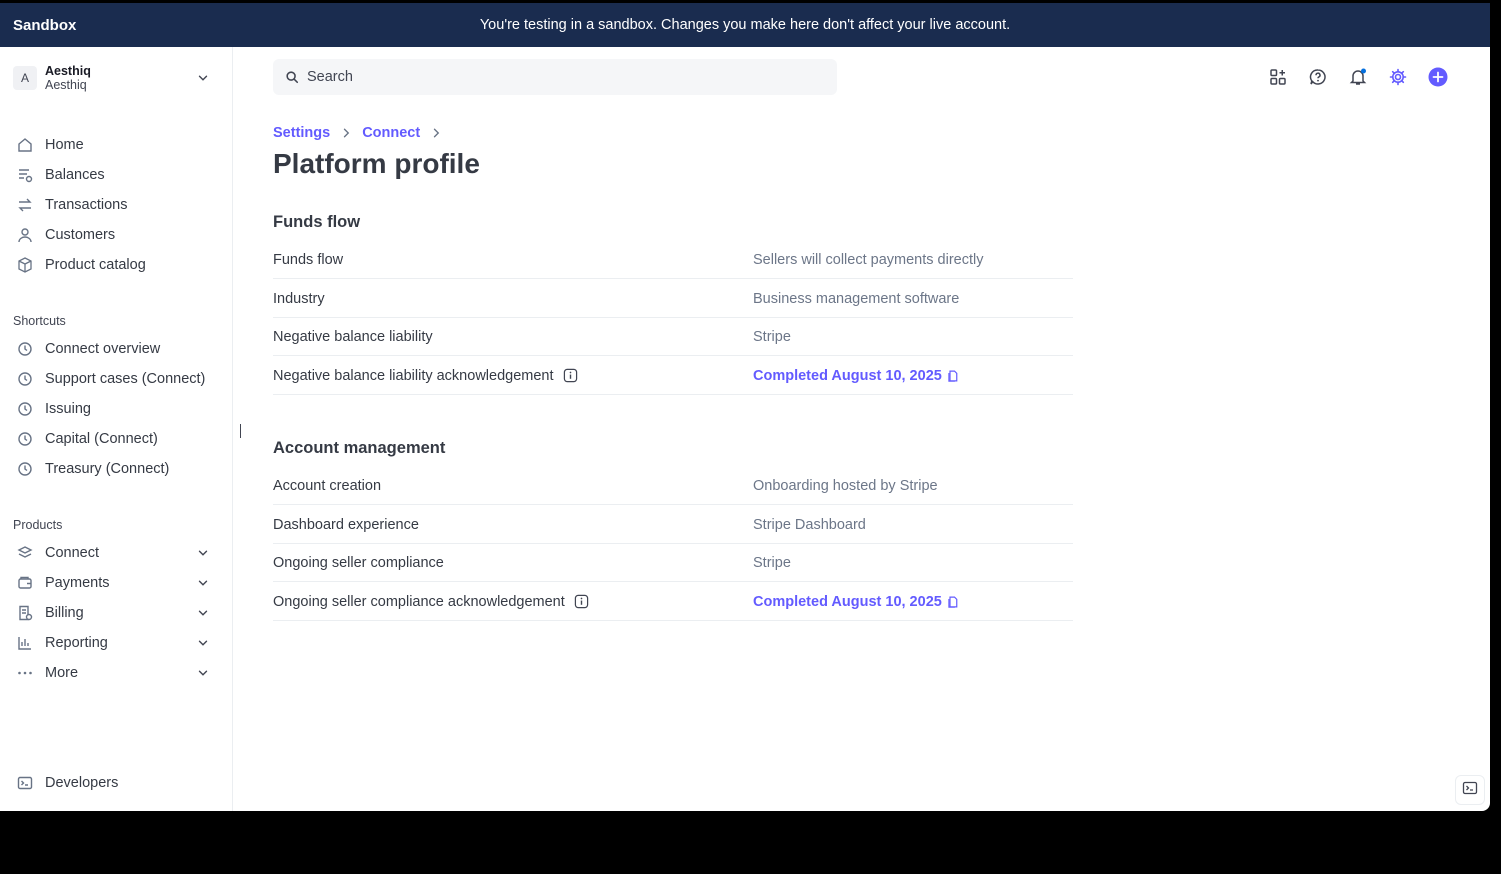  What do you see at coordinates (38, 525) in the screenshot?
I see `products-heading: Products` at bounding box center [38, 525].